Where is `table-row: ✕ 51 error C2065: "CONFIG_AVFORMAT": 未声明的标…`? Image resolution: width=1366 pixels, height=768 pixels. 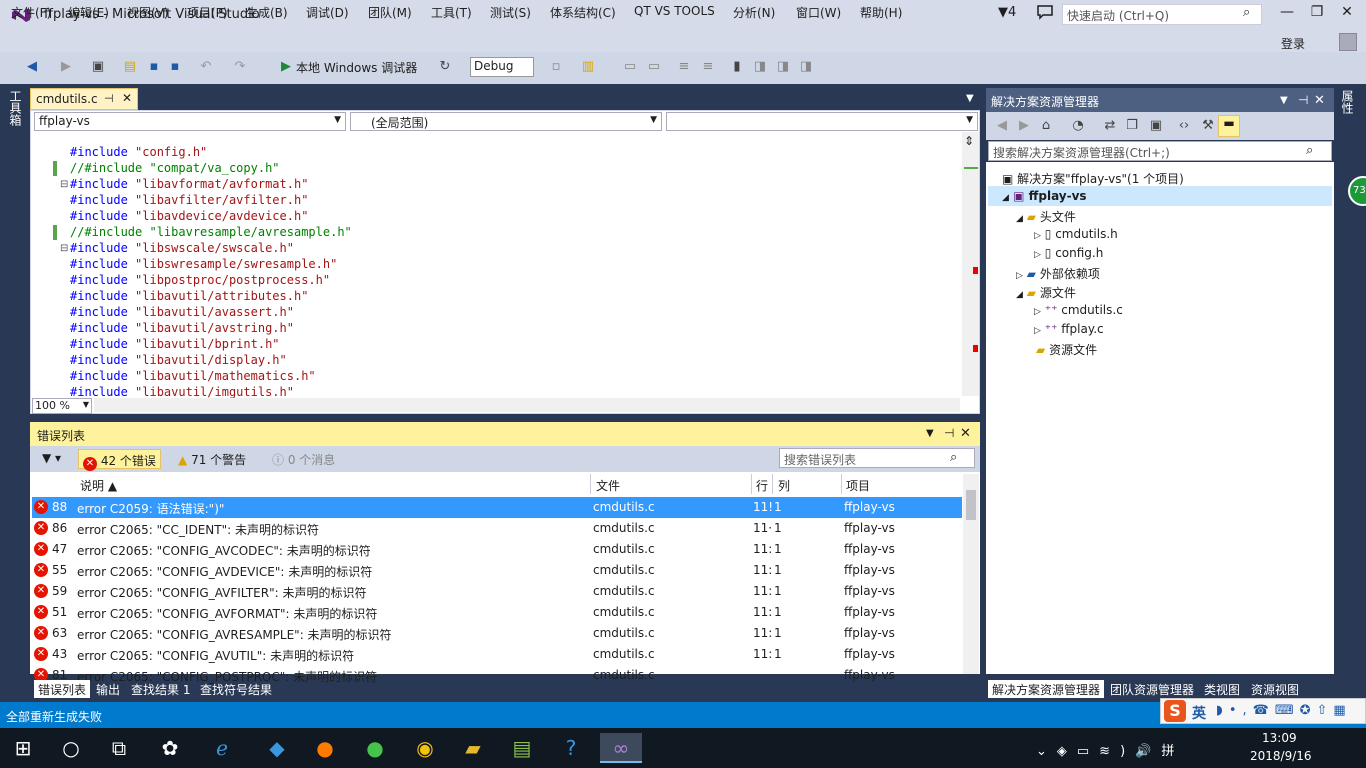
table-row: ✕ 51 error C2065: "CONFIG_AVFORMAT": 未声明的标… is located at coordinates (497, 612).